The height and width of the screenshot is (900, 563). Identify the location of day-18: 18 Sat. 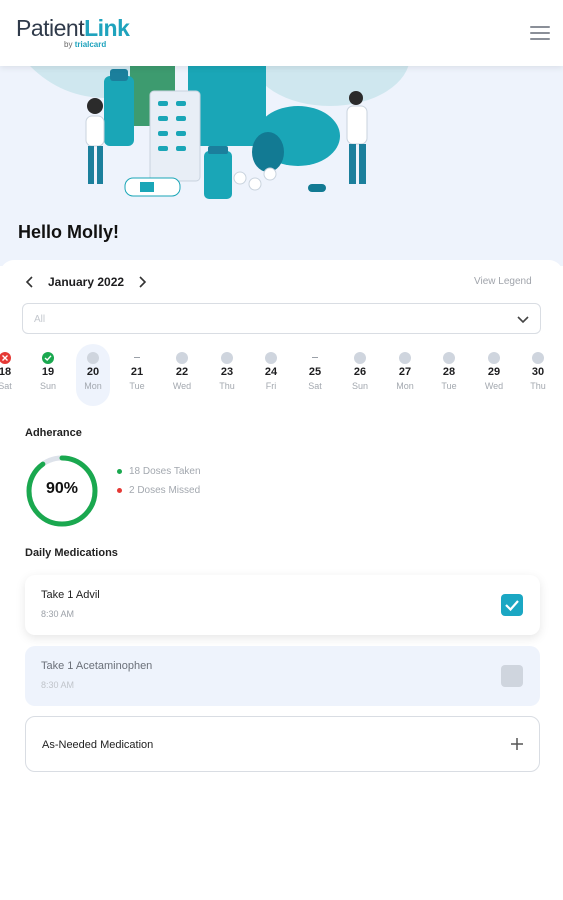
(11, 375).